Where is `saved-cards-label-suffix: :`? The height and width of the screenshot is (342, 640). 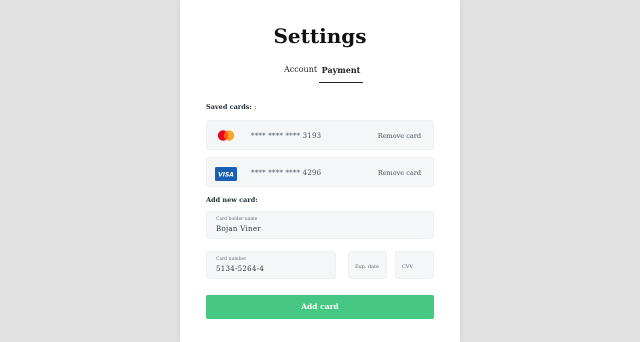 saved-cards-label-suffix: : is located at coordinates (255, 107).